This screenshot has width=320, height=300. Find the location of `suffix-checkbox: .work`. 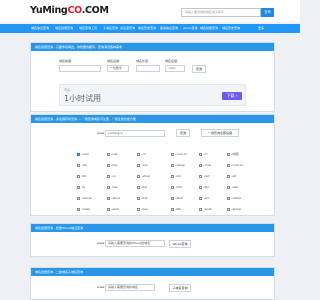

suffix-checkbox: .work is located at coordinates (205, 209).